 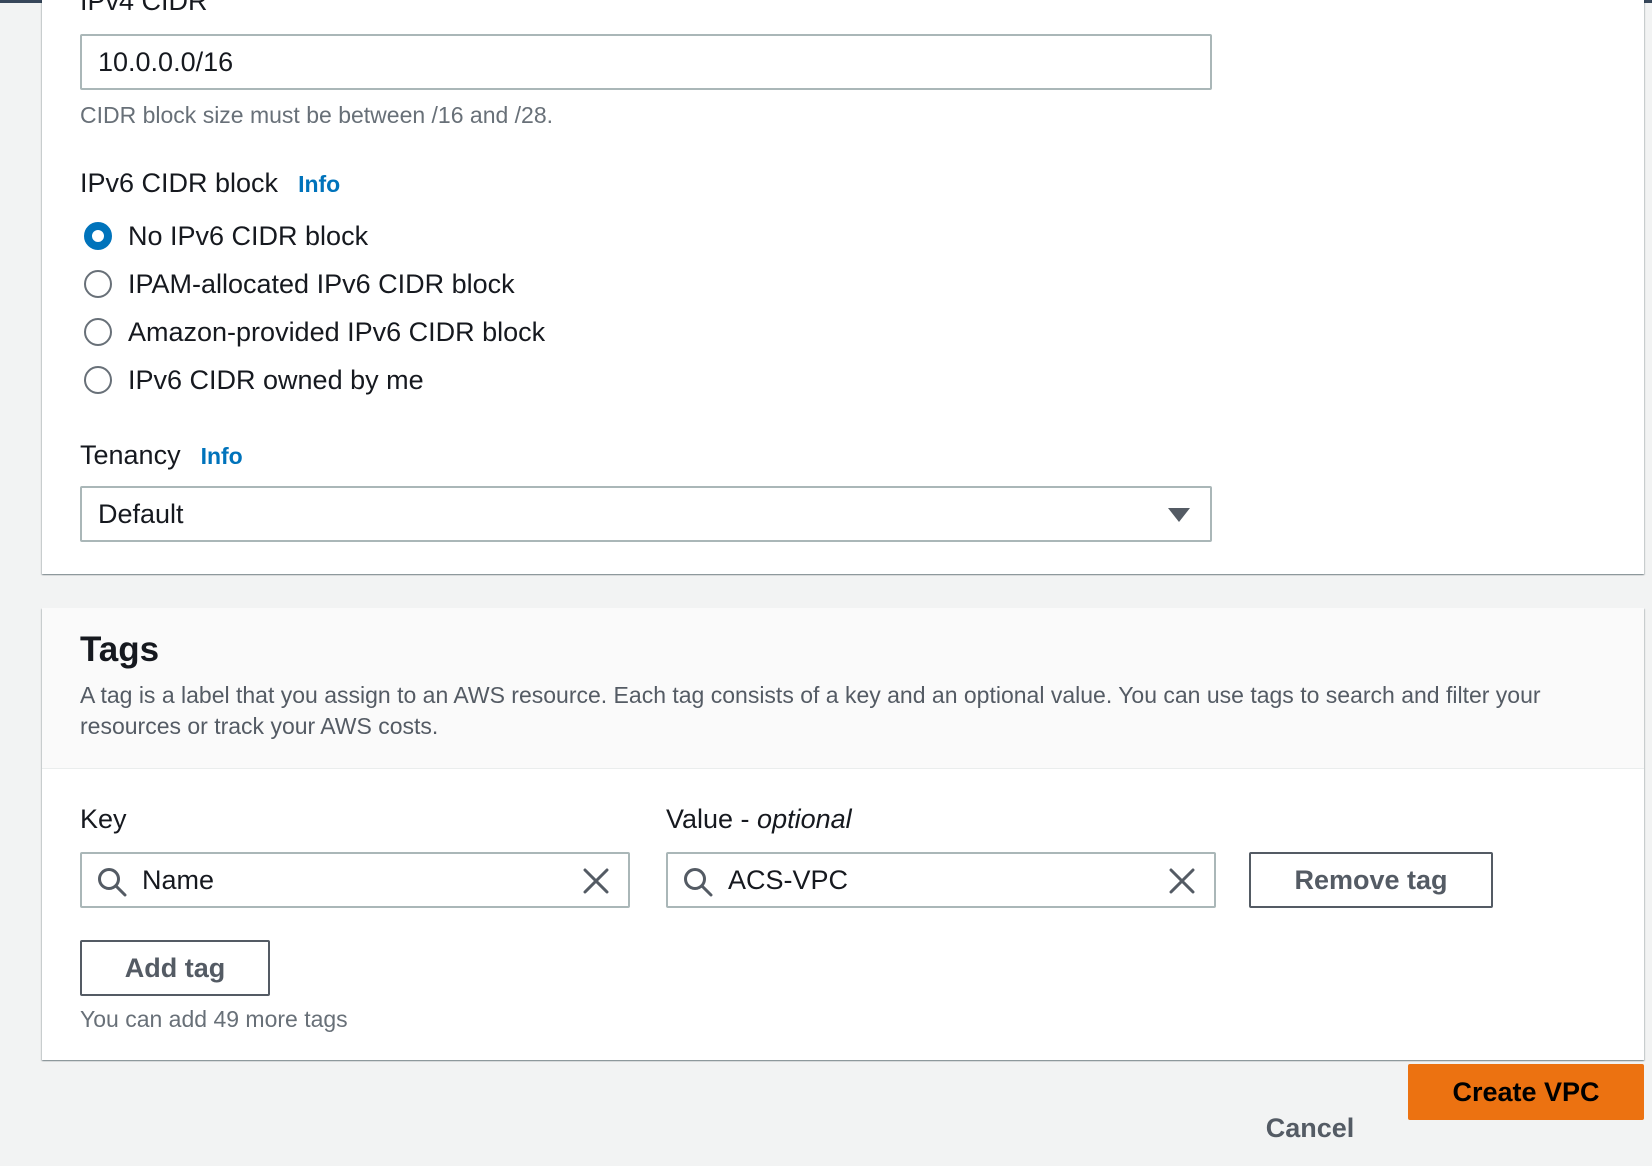 I want to click on cancel-button: Cancel, so click(x=1310, y=1128).